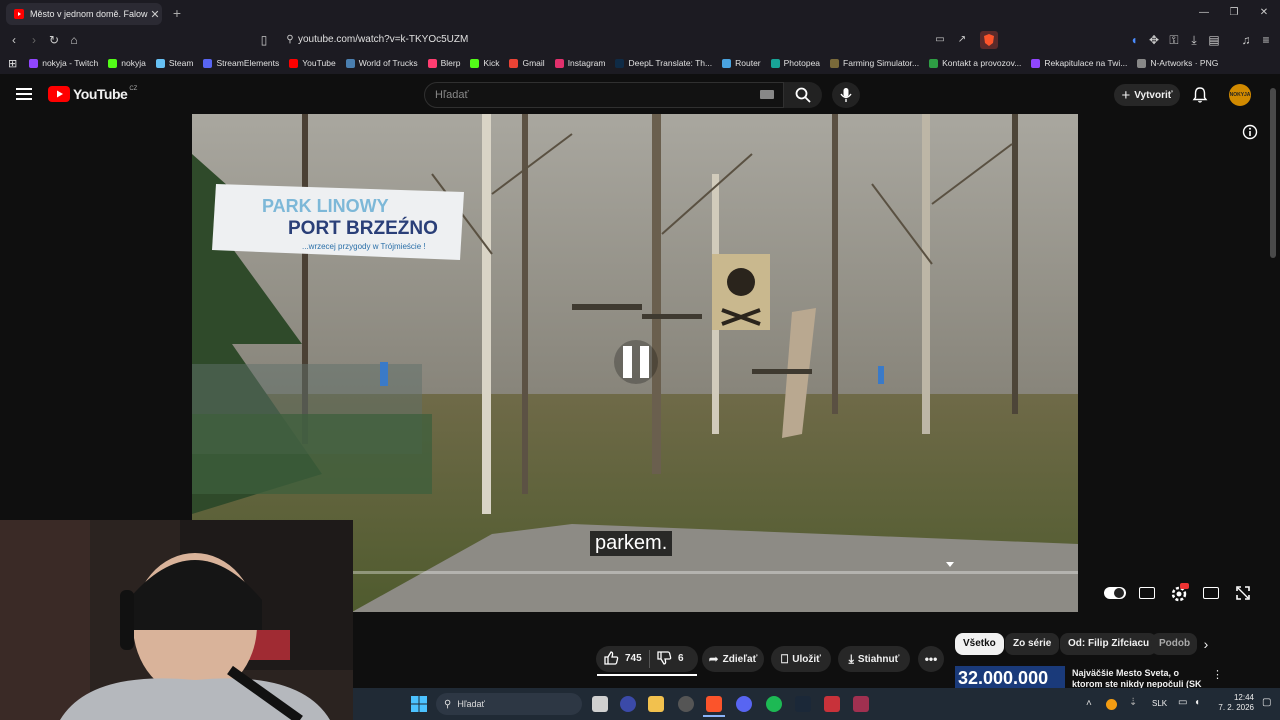  Describe the element at coordinates (1010, 677) in the screenshot. I see `recommendation-thumbnail: 32.000.000` at that location.